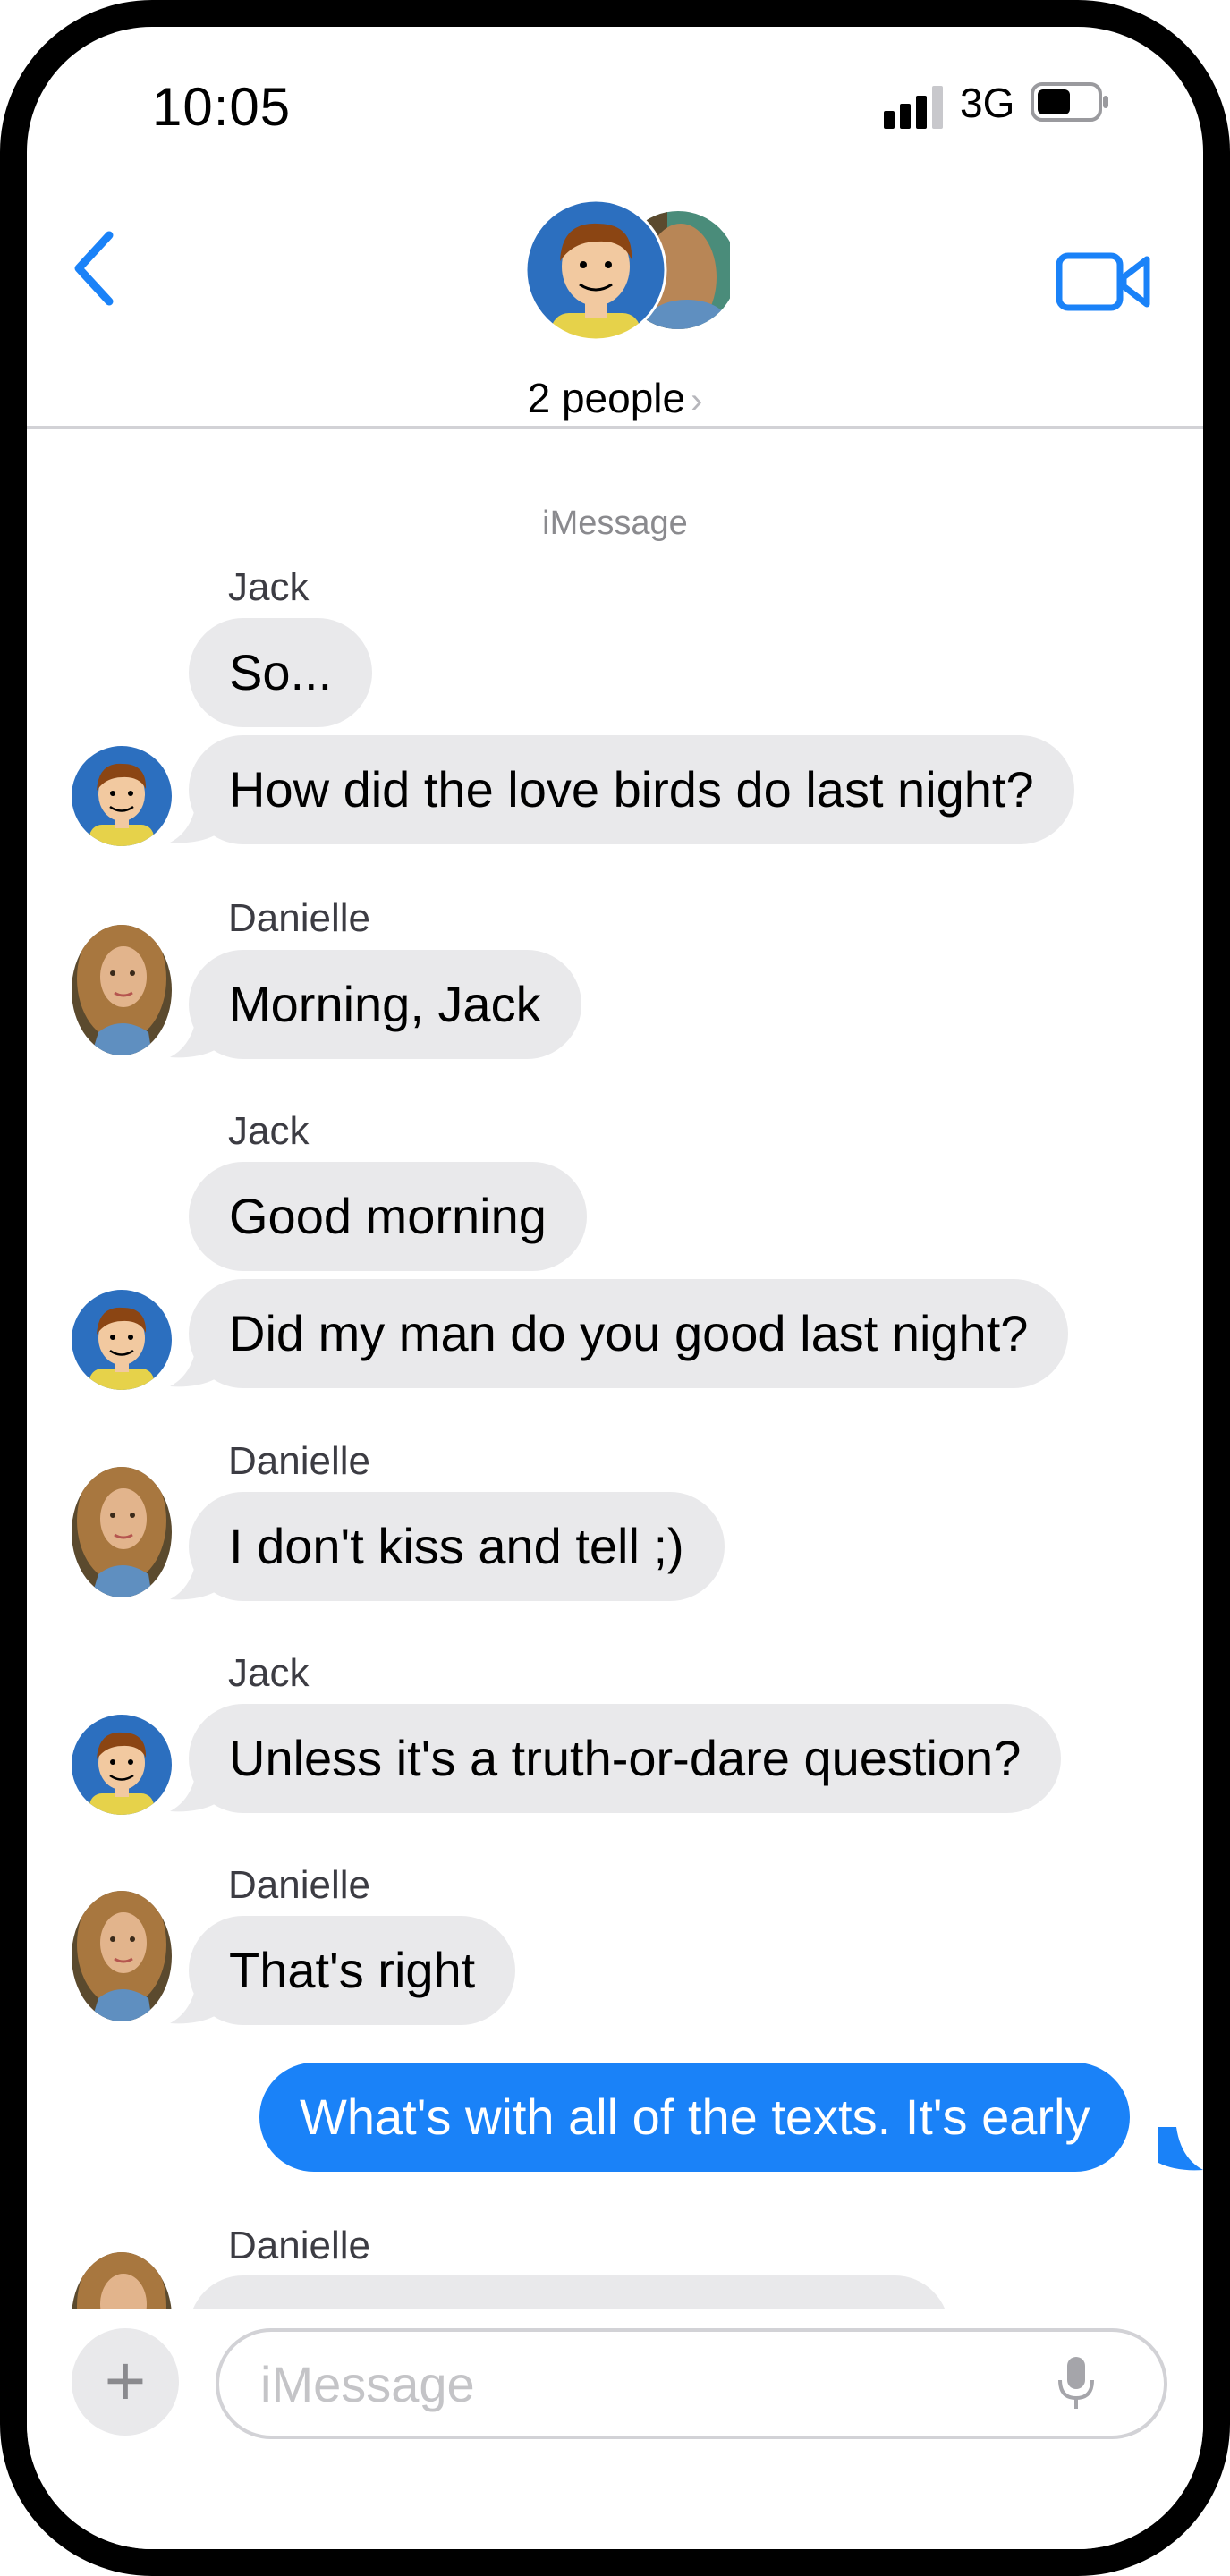 The width and height of the screenshot is (1230, 2576). What do you see at coordinates (988, 103) in the screenshot?
I see `network-type: 3G` at bounding box center [988, 103].